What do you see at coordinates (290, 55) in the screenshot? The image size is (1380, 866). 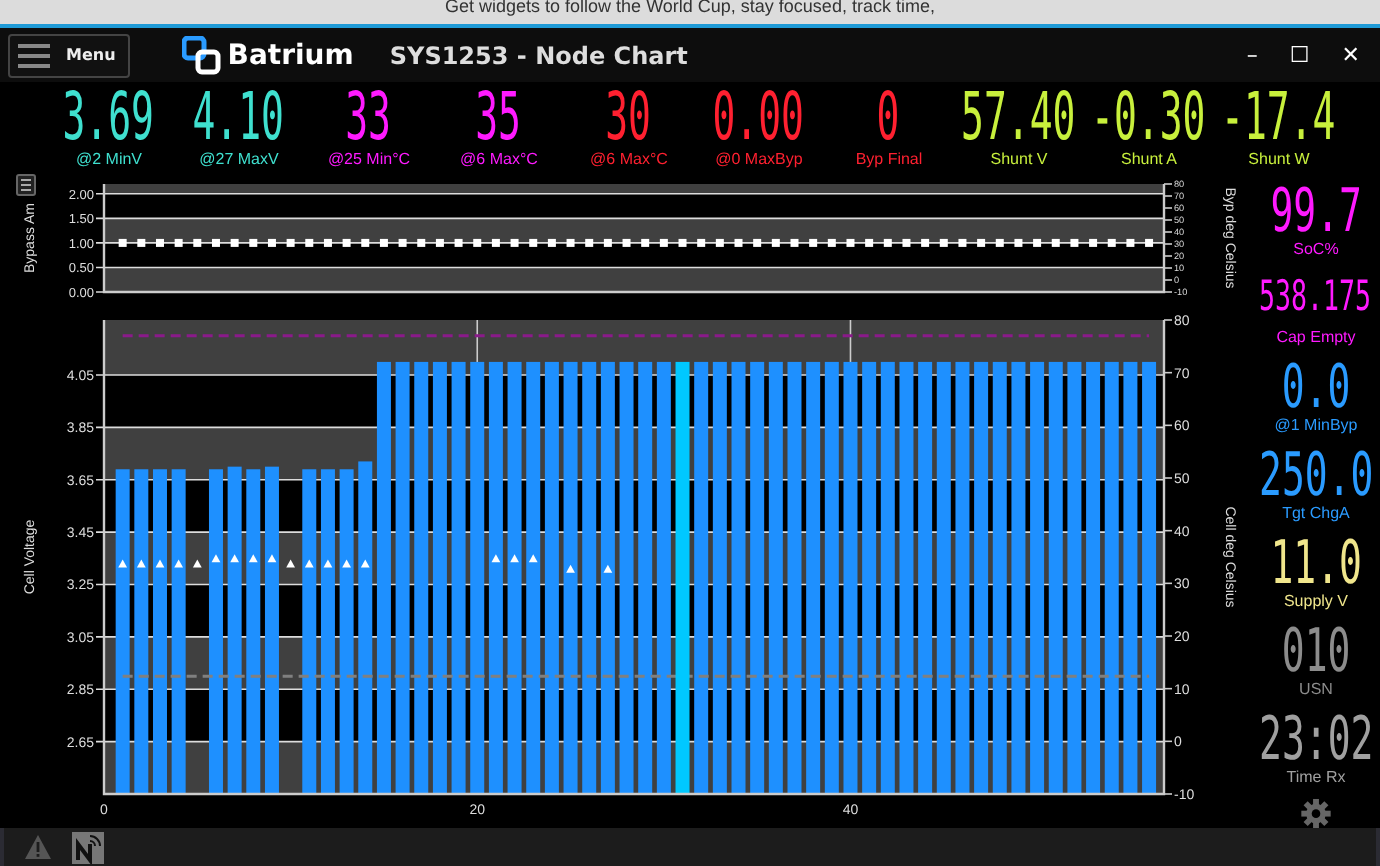 I see `logo-text: Batrium` at bounding box center [290, 55].